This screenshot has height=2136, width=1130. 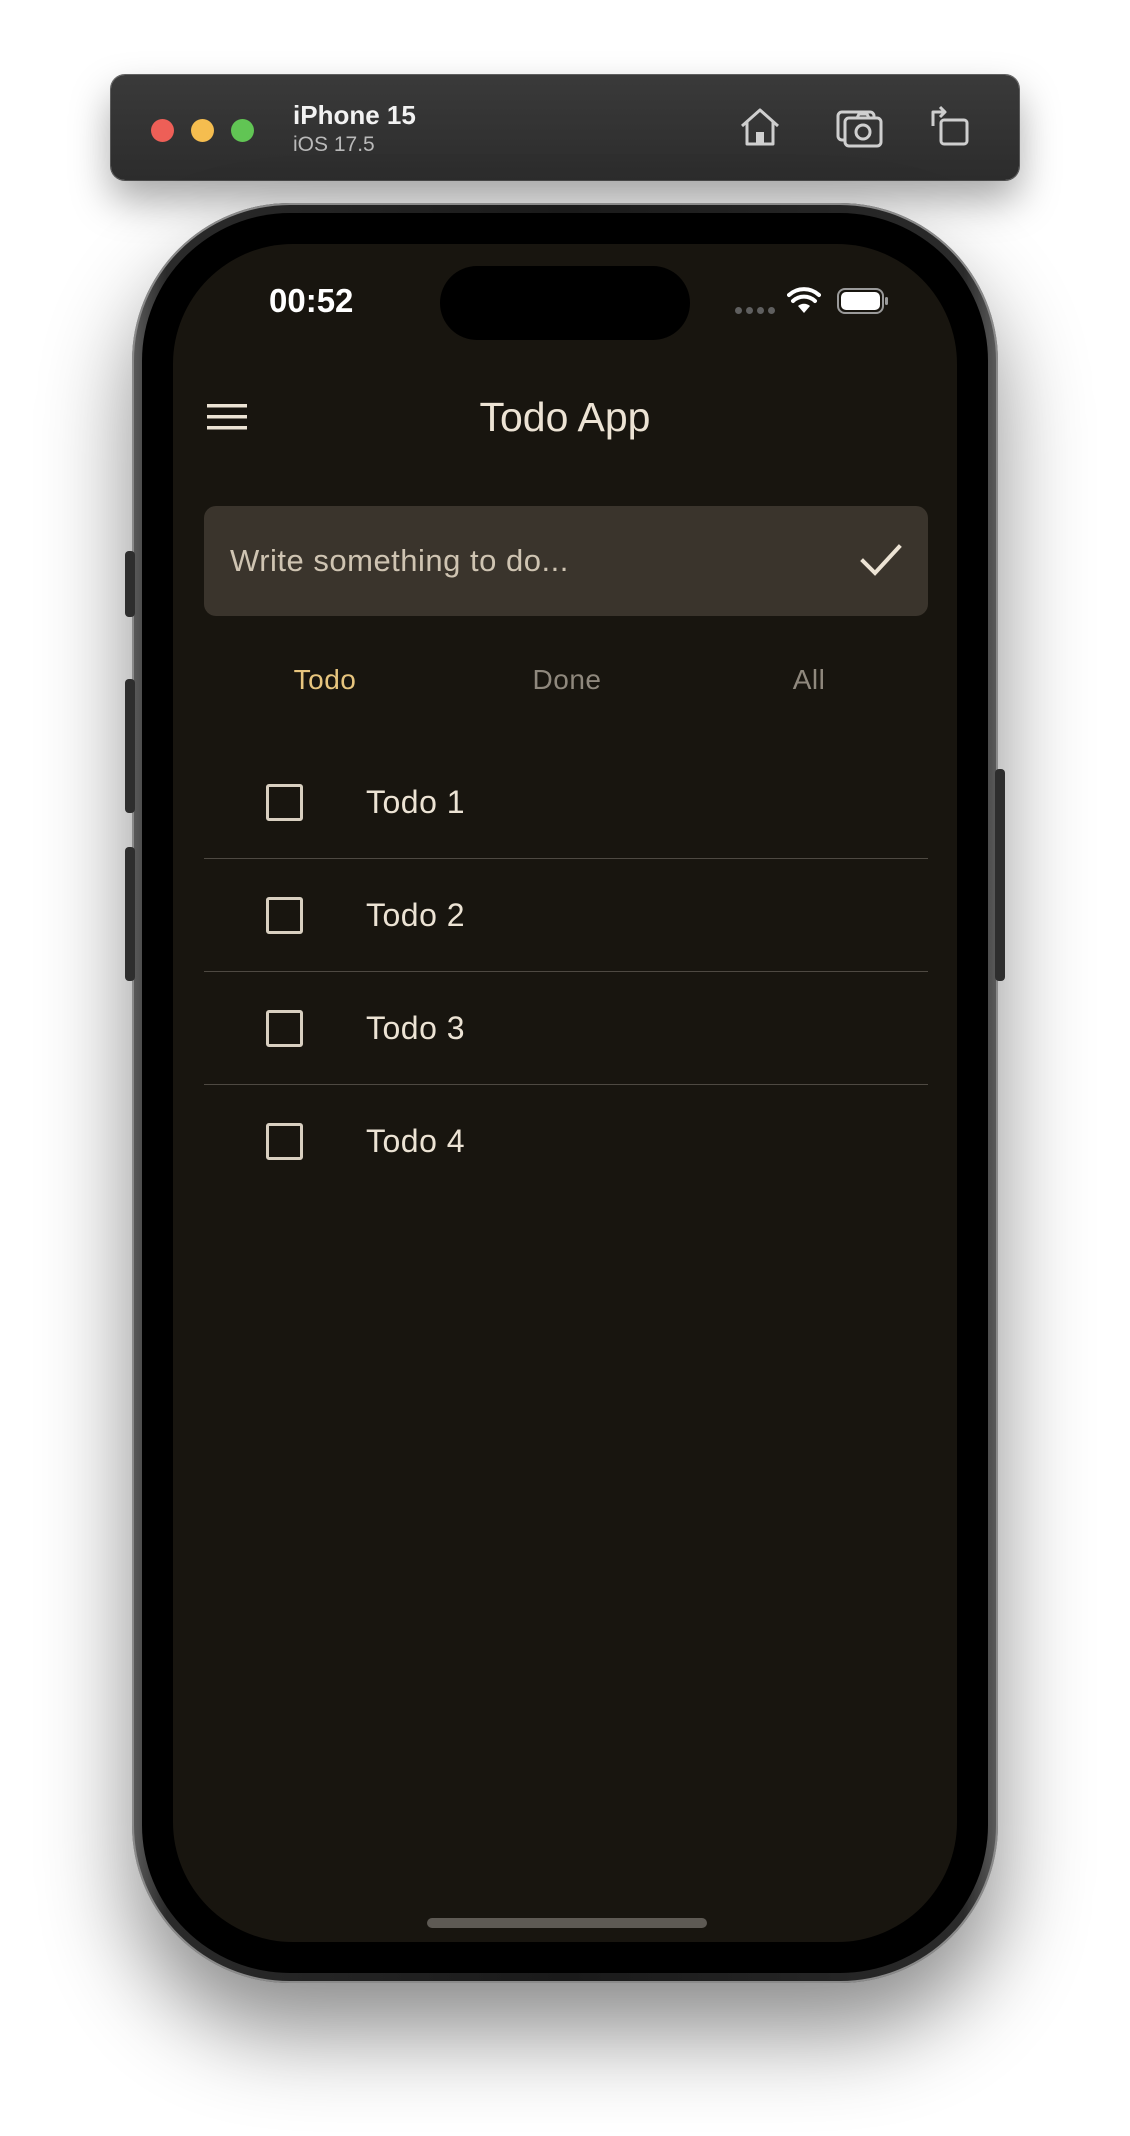 What do you see at coordinates (130, 914) in the screenshot?
I see `volume-down-button` at bounding box center [130, 914].